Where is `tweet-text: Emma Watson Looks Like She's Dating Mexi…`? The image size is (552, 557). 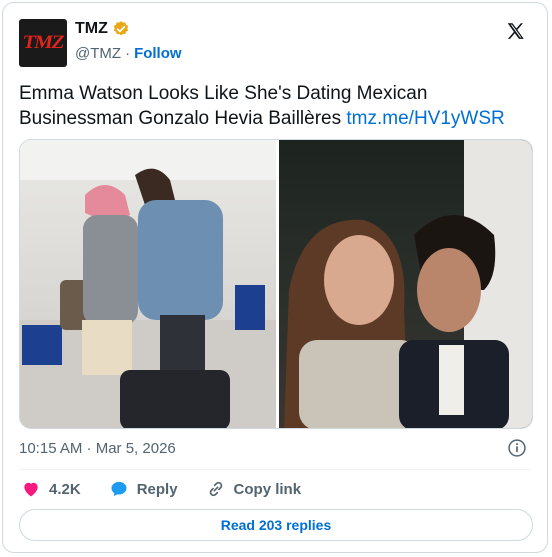
tweet-text: Emma Watson Looks Like She's Dating Mexi… is located at coordinates (274, 106).